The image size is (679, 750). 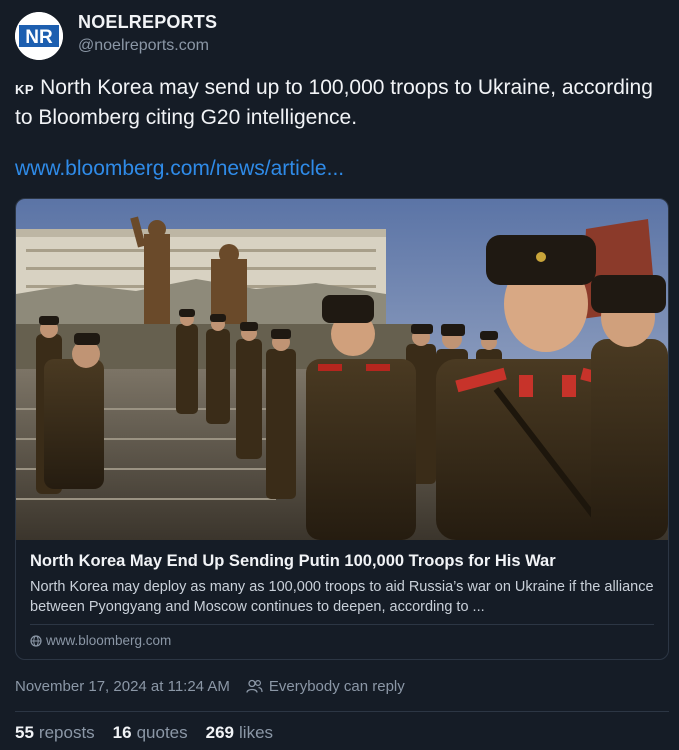 I want to click on reposts-count: 55, so click(x=24, y=732).